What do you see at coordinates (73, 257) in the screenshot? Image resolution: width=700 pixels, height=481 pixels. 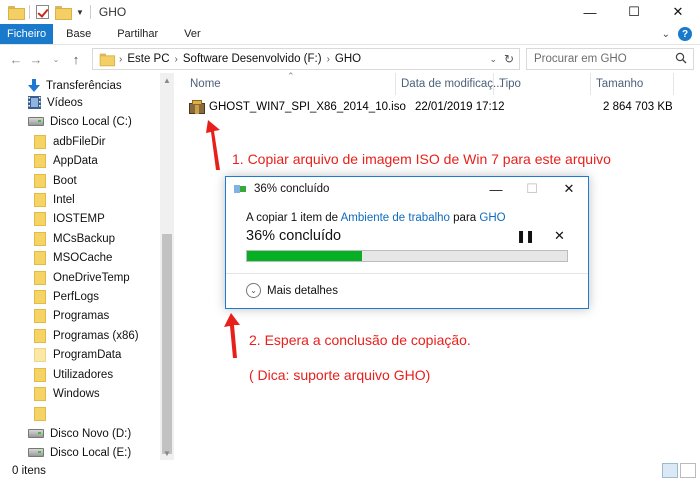 I see `sidebar-item-folder: MSOCache` at bounding box center [73, 257].